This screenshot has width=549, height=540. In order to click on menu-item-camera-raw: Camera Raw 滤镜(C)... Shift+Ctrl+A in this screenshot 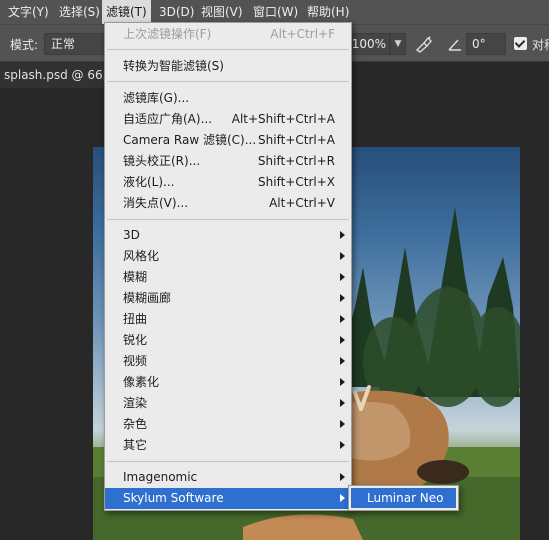, I will do `click(228, 140)`.